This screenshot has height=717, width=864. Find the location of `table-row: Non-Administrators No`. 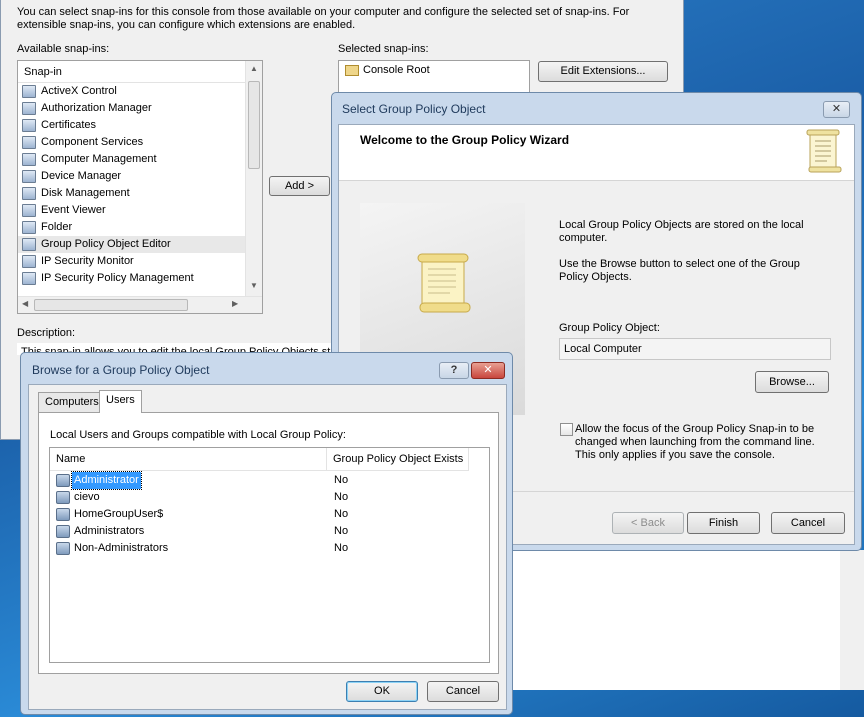

table-row: Non-Administrators No is located at coordinates (269, 548).